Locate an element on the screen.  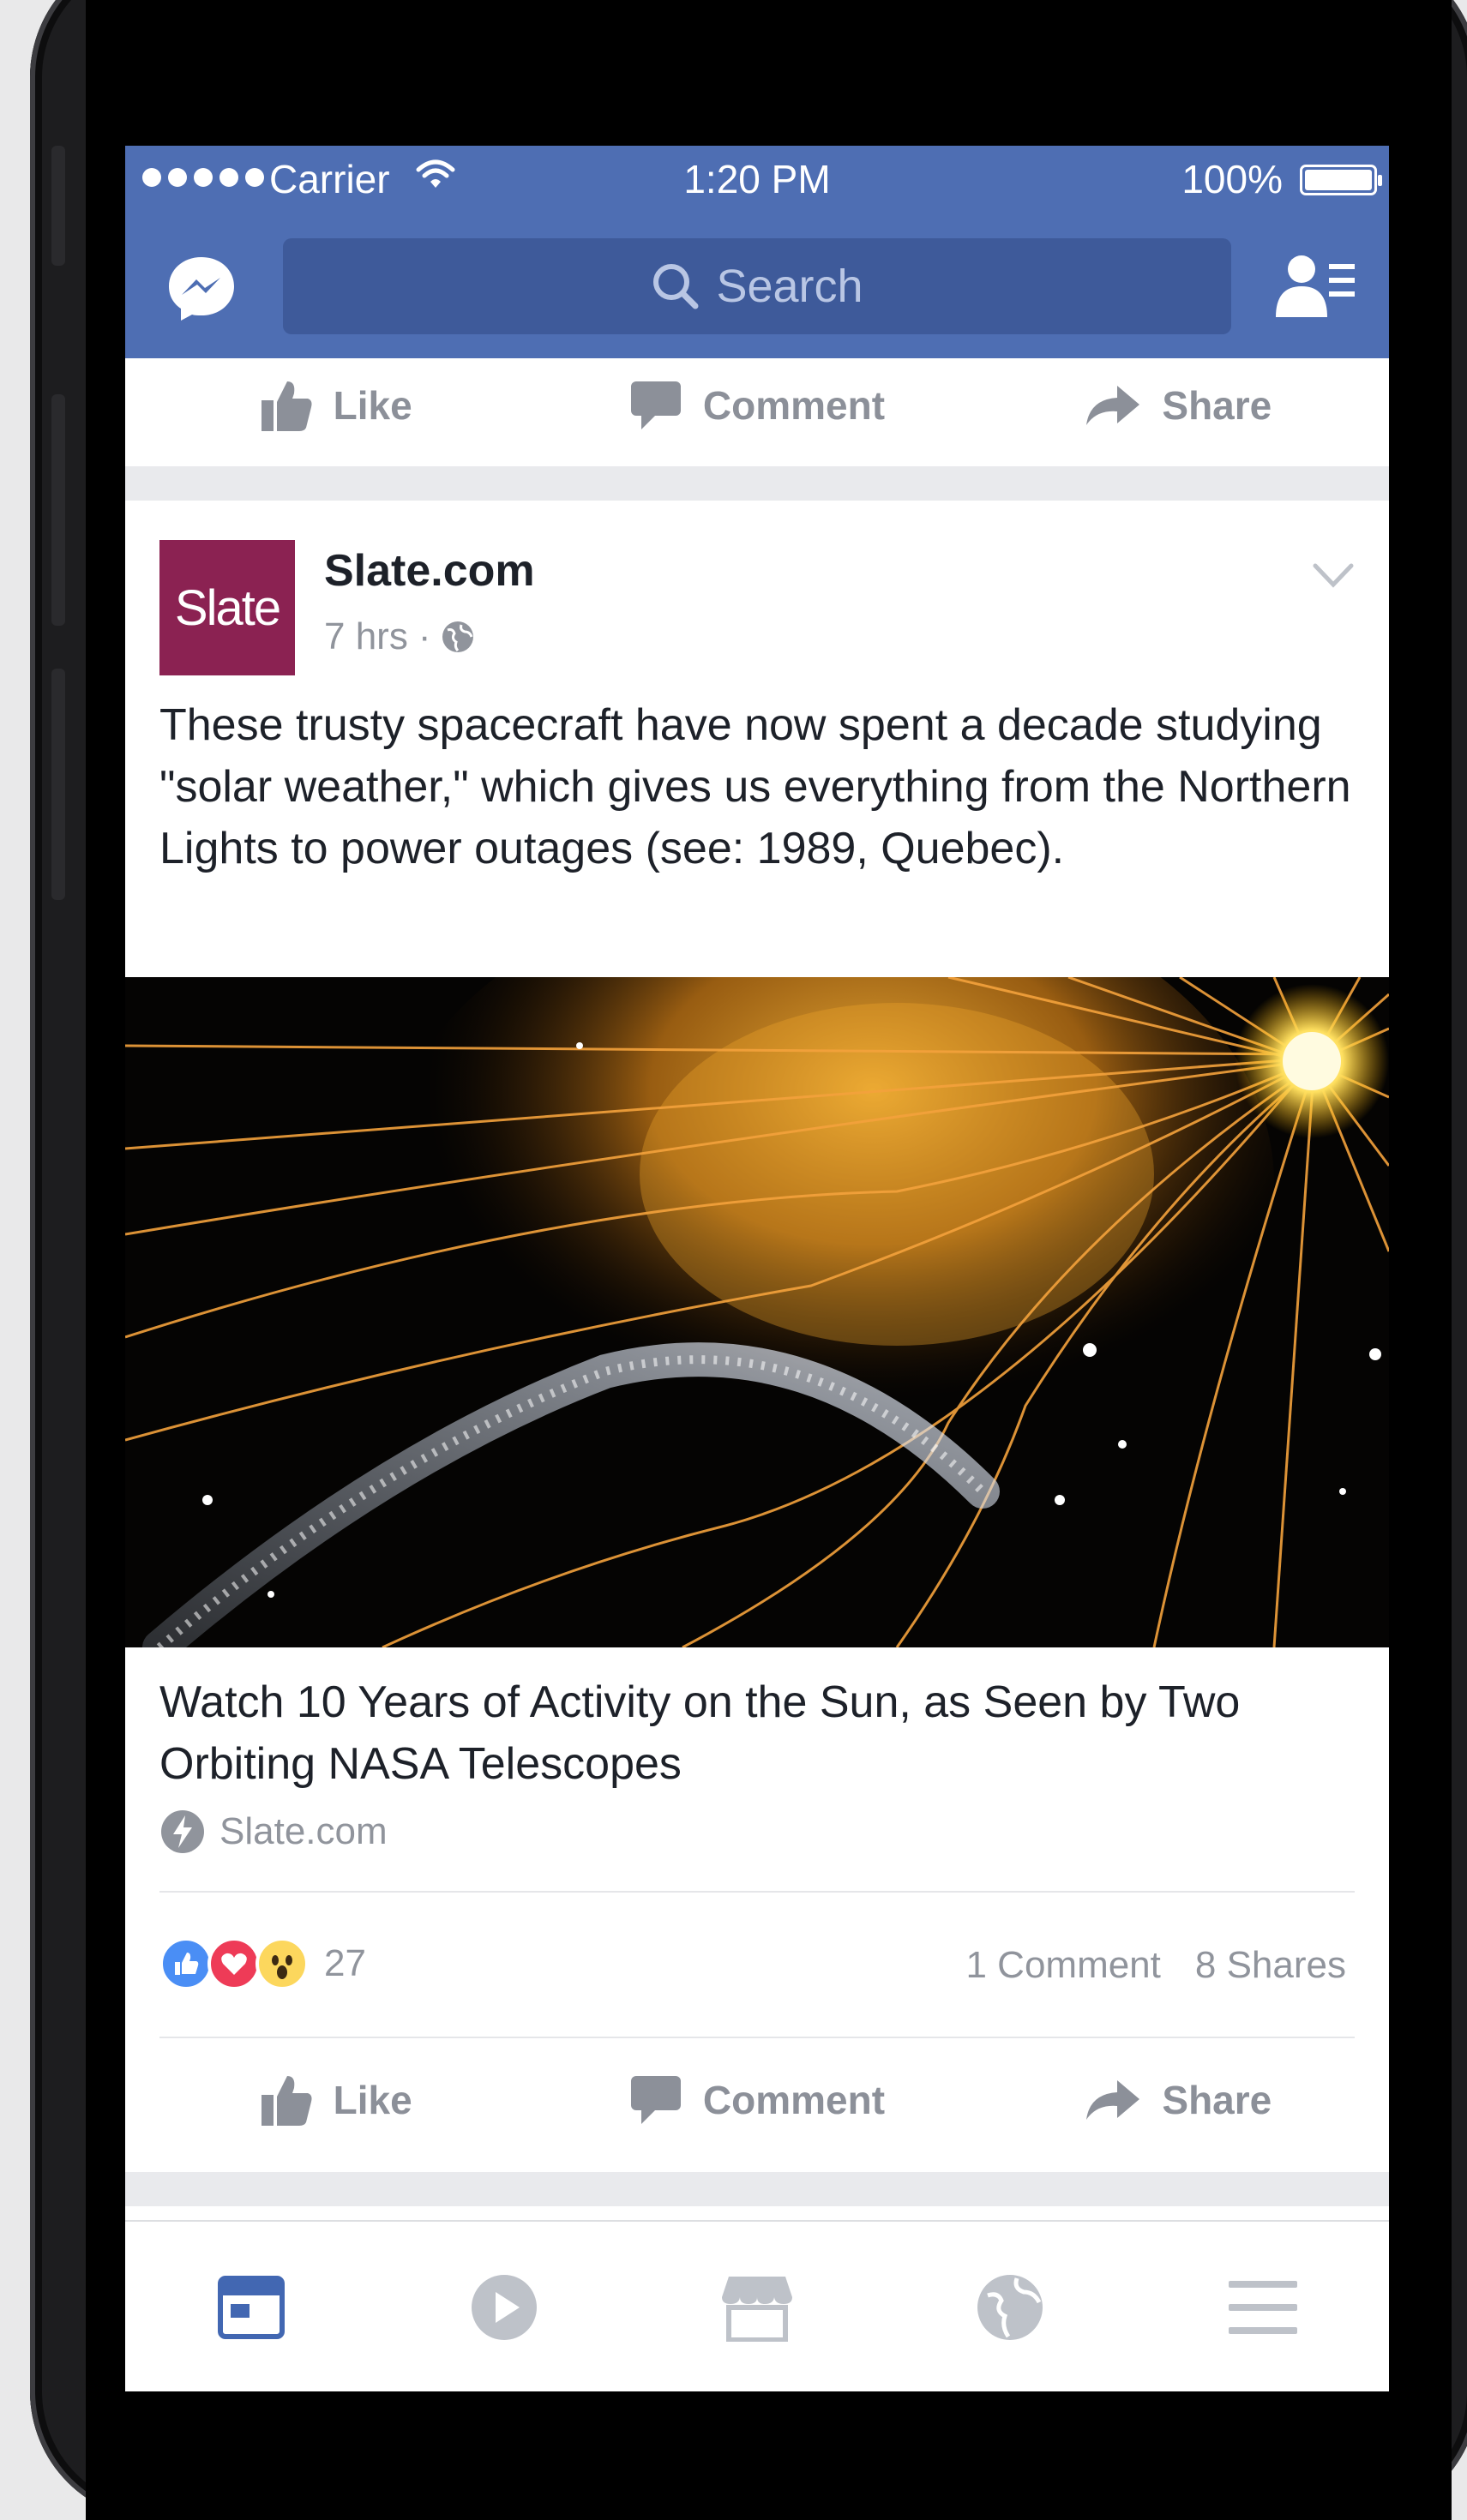
top-nav-bar: Carrier 1:20 PM 100% Search is located at coordinates (757, 252).